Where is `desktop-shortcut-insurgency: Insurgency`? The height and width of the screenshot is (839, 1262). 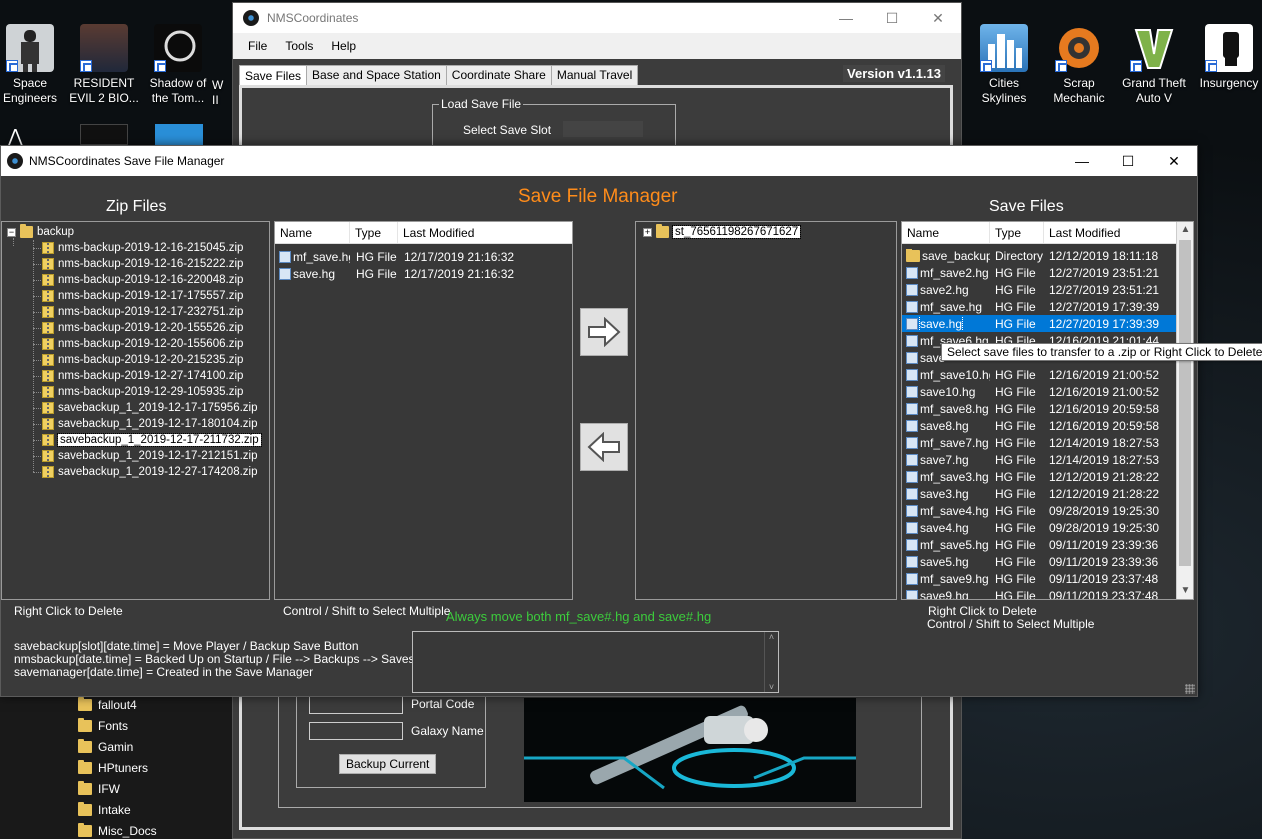
desktop-shortcut-insurgency: Insurgency is located at coordinates (1226, 57).